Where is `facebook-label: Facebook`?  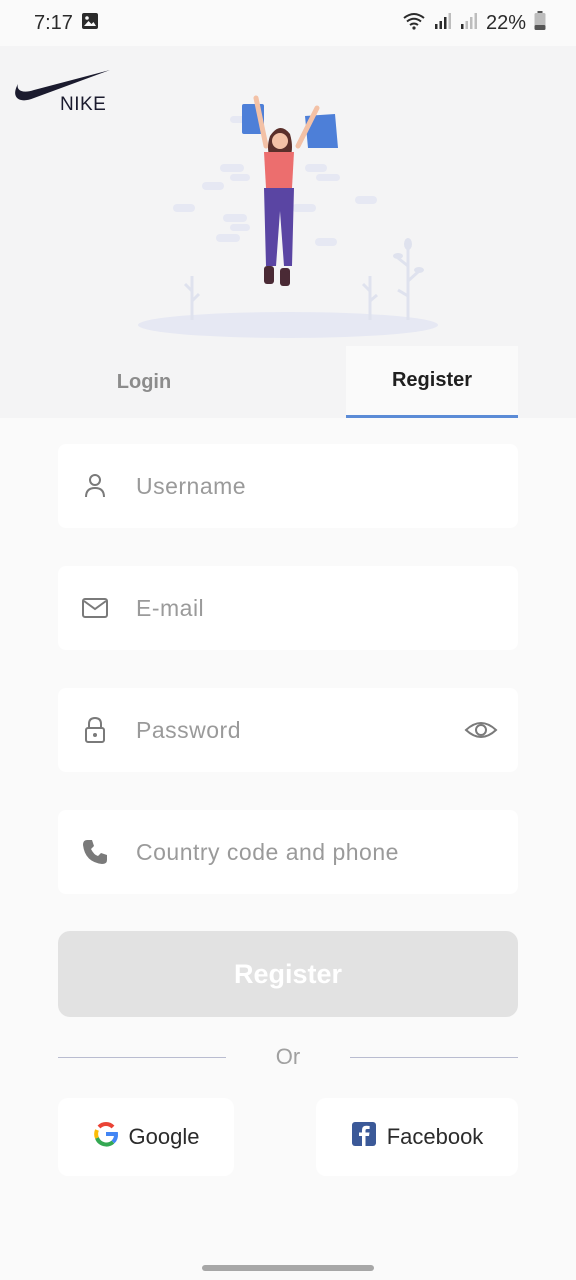
facebook-label: Facebook is located at coordinates (435, 1136).